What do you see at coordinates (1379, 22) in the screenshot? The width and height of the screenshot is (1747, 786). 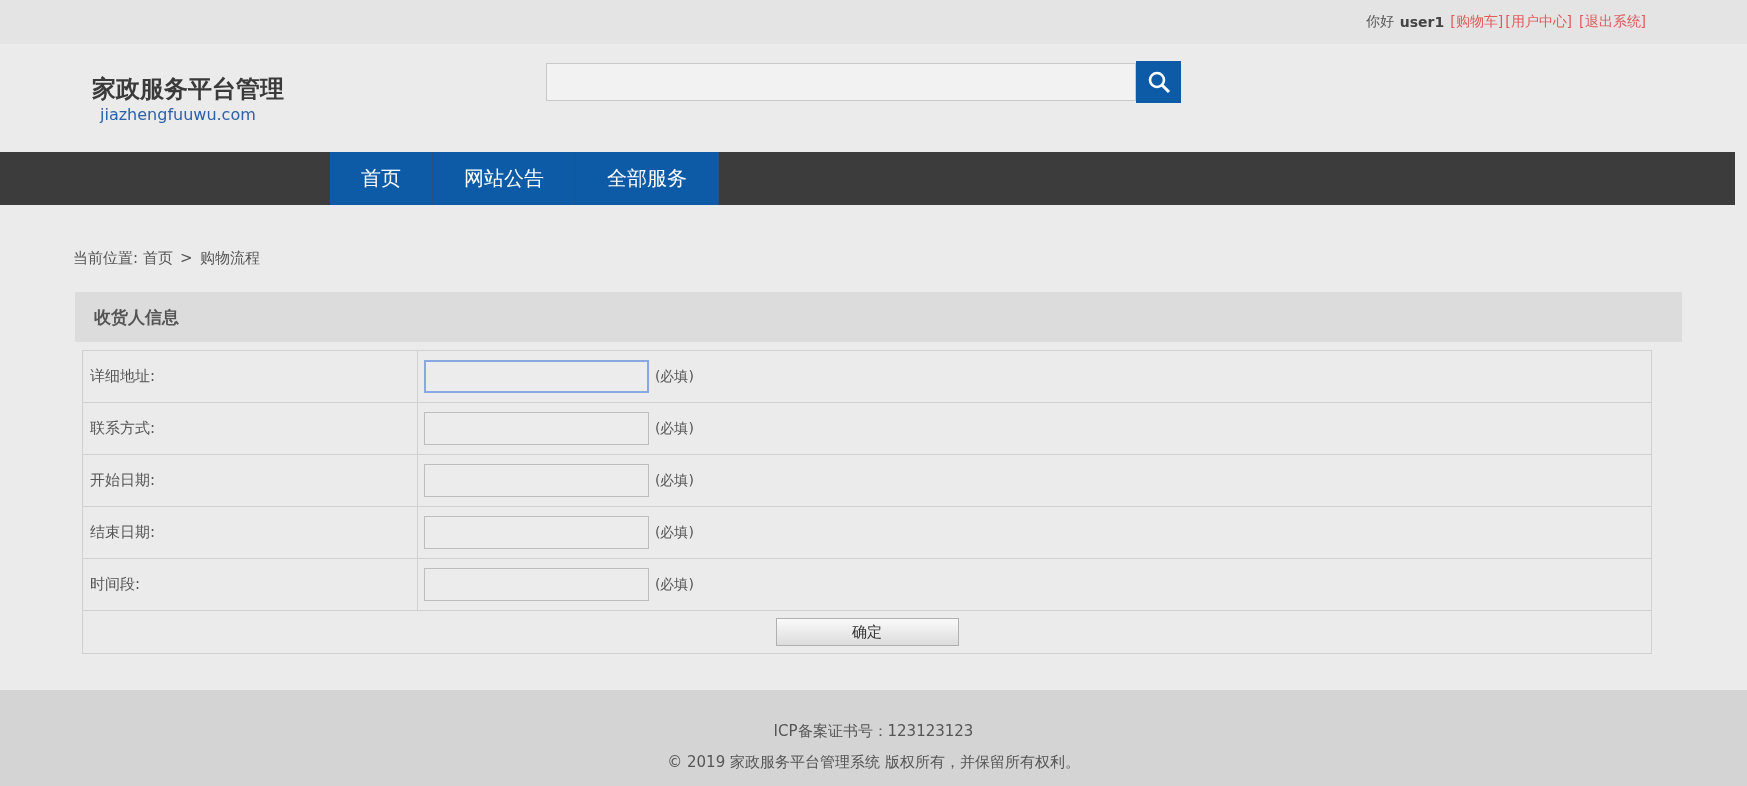 I see `greeting: 你好` at bounding box center [1379, 22].